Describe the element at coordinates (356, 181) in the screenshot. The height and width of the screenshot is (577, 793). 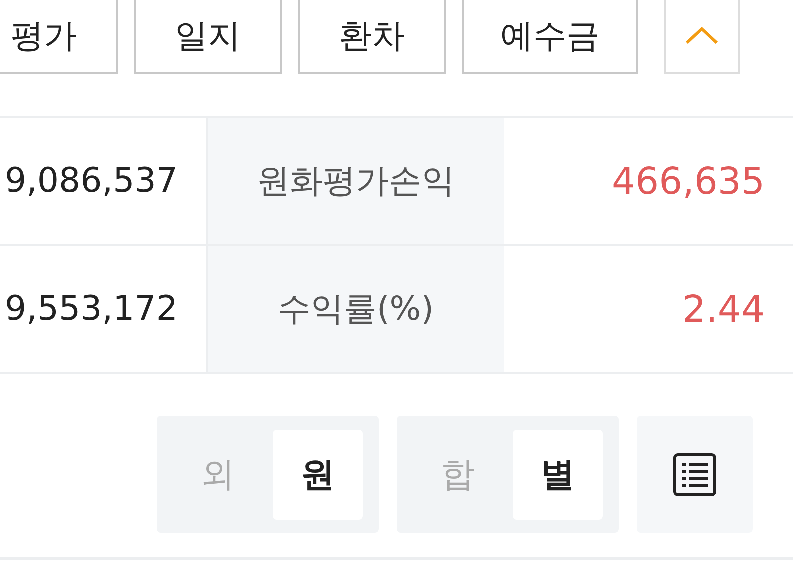
I see `table-cell: 원화평가손익` at that location.